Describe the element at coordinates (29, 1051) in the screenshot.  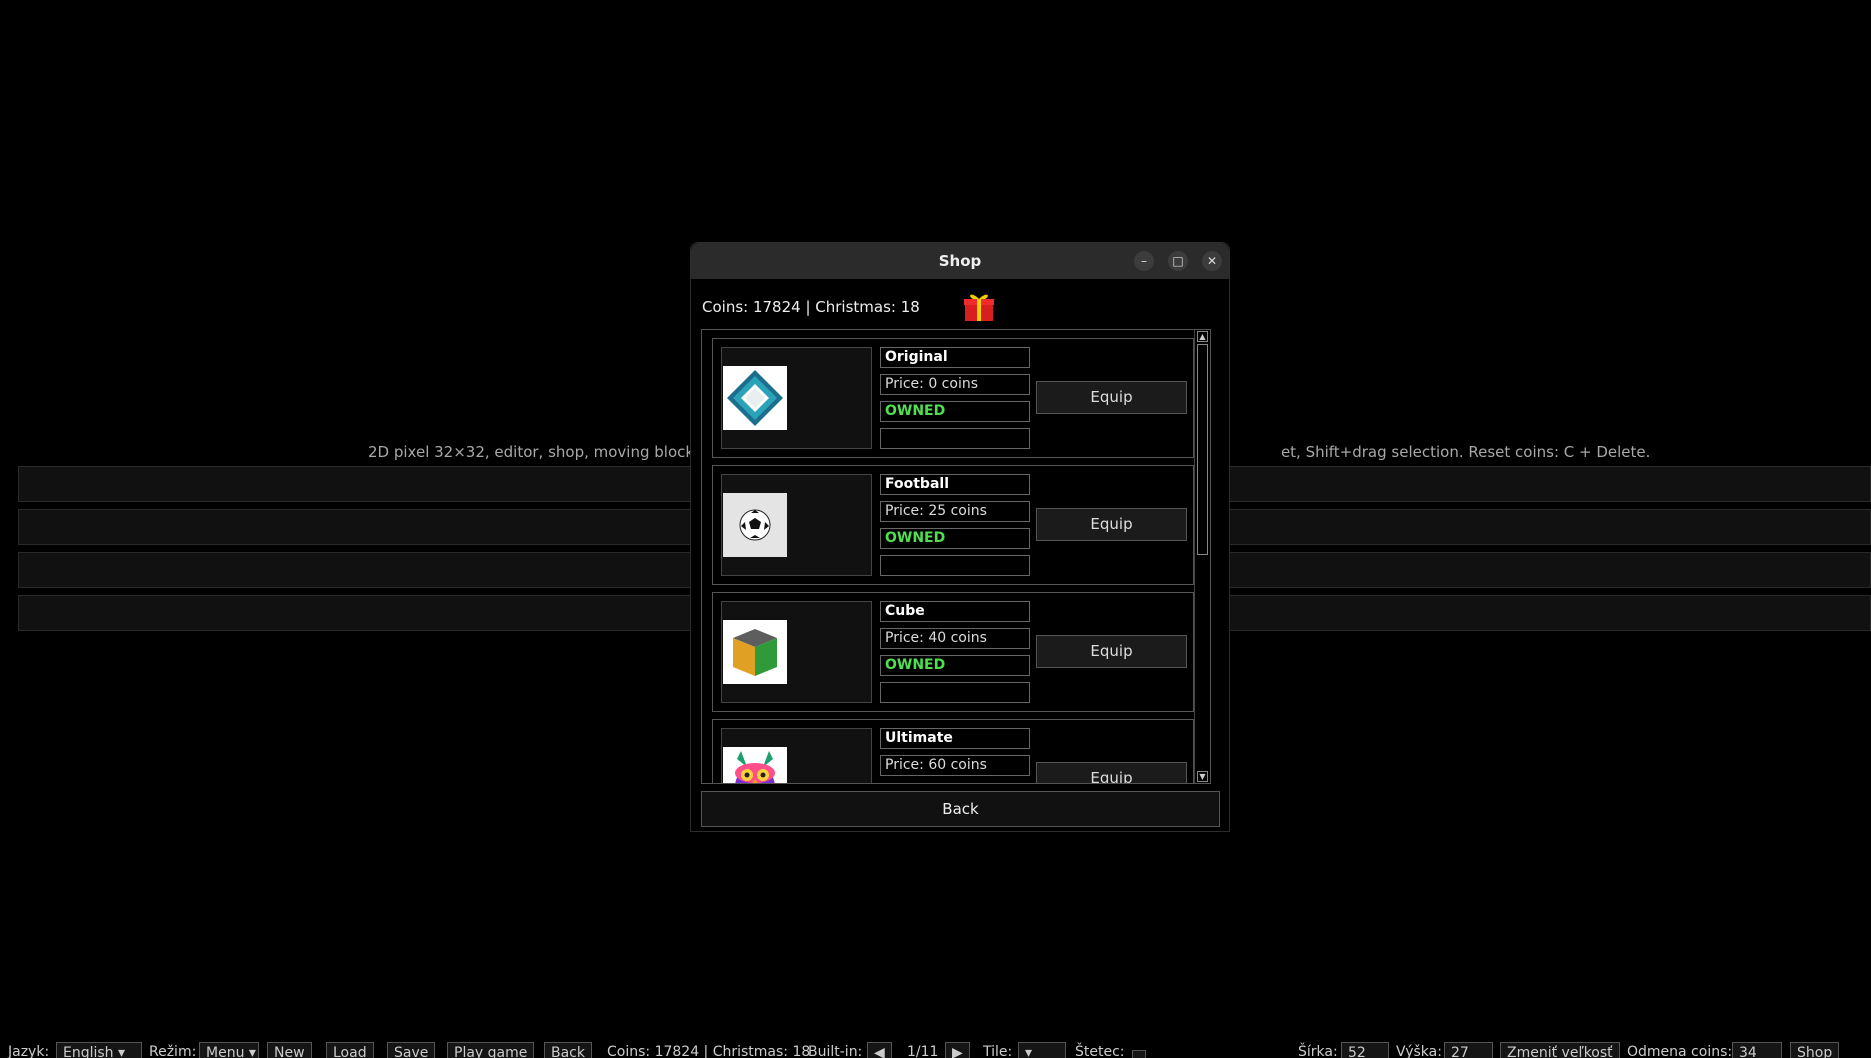
I see `language-label: Jazyk:` at that location.